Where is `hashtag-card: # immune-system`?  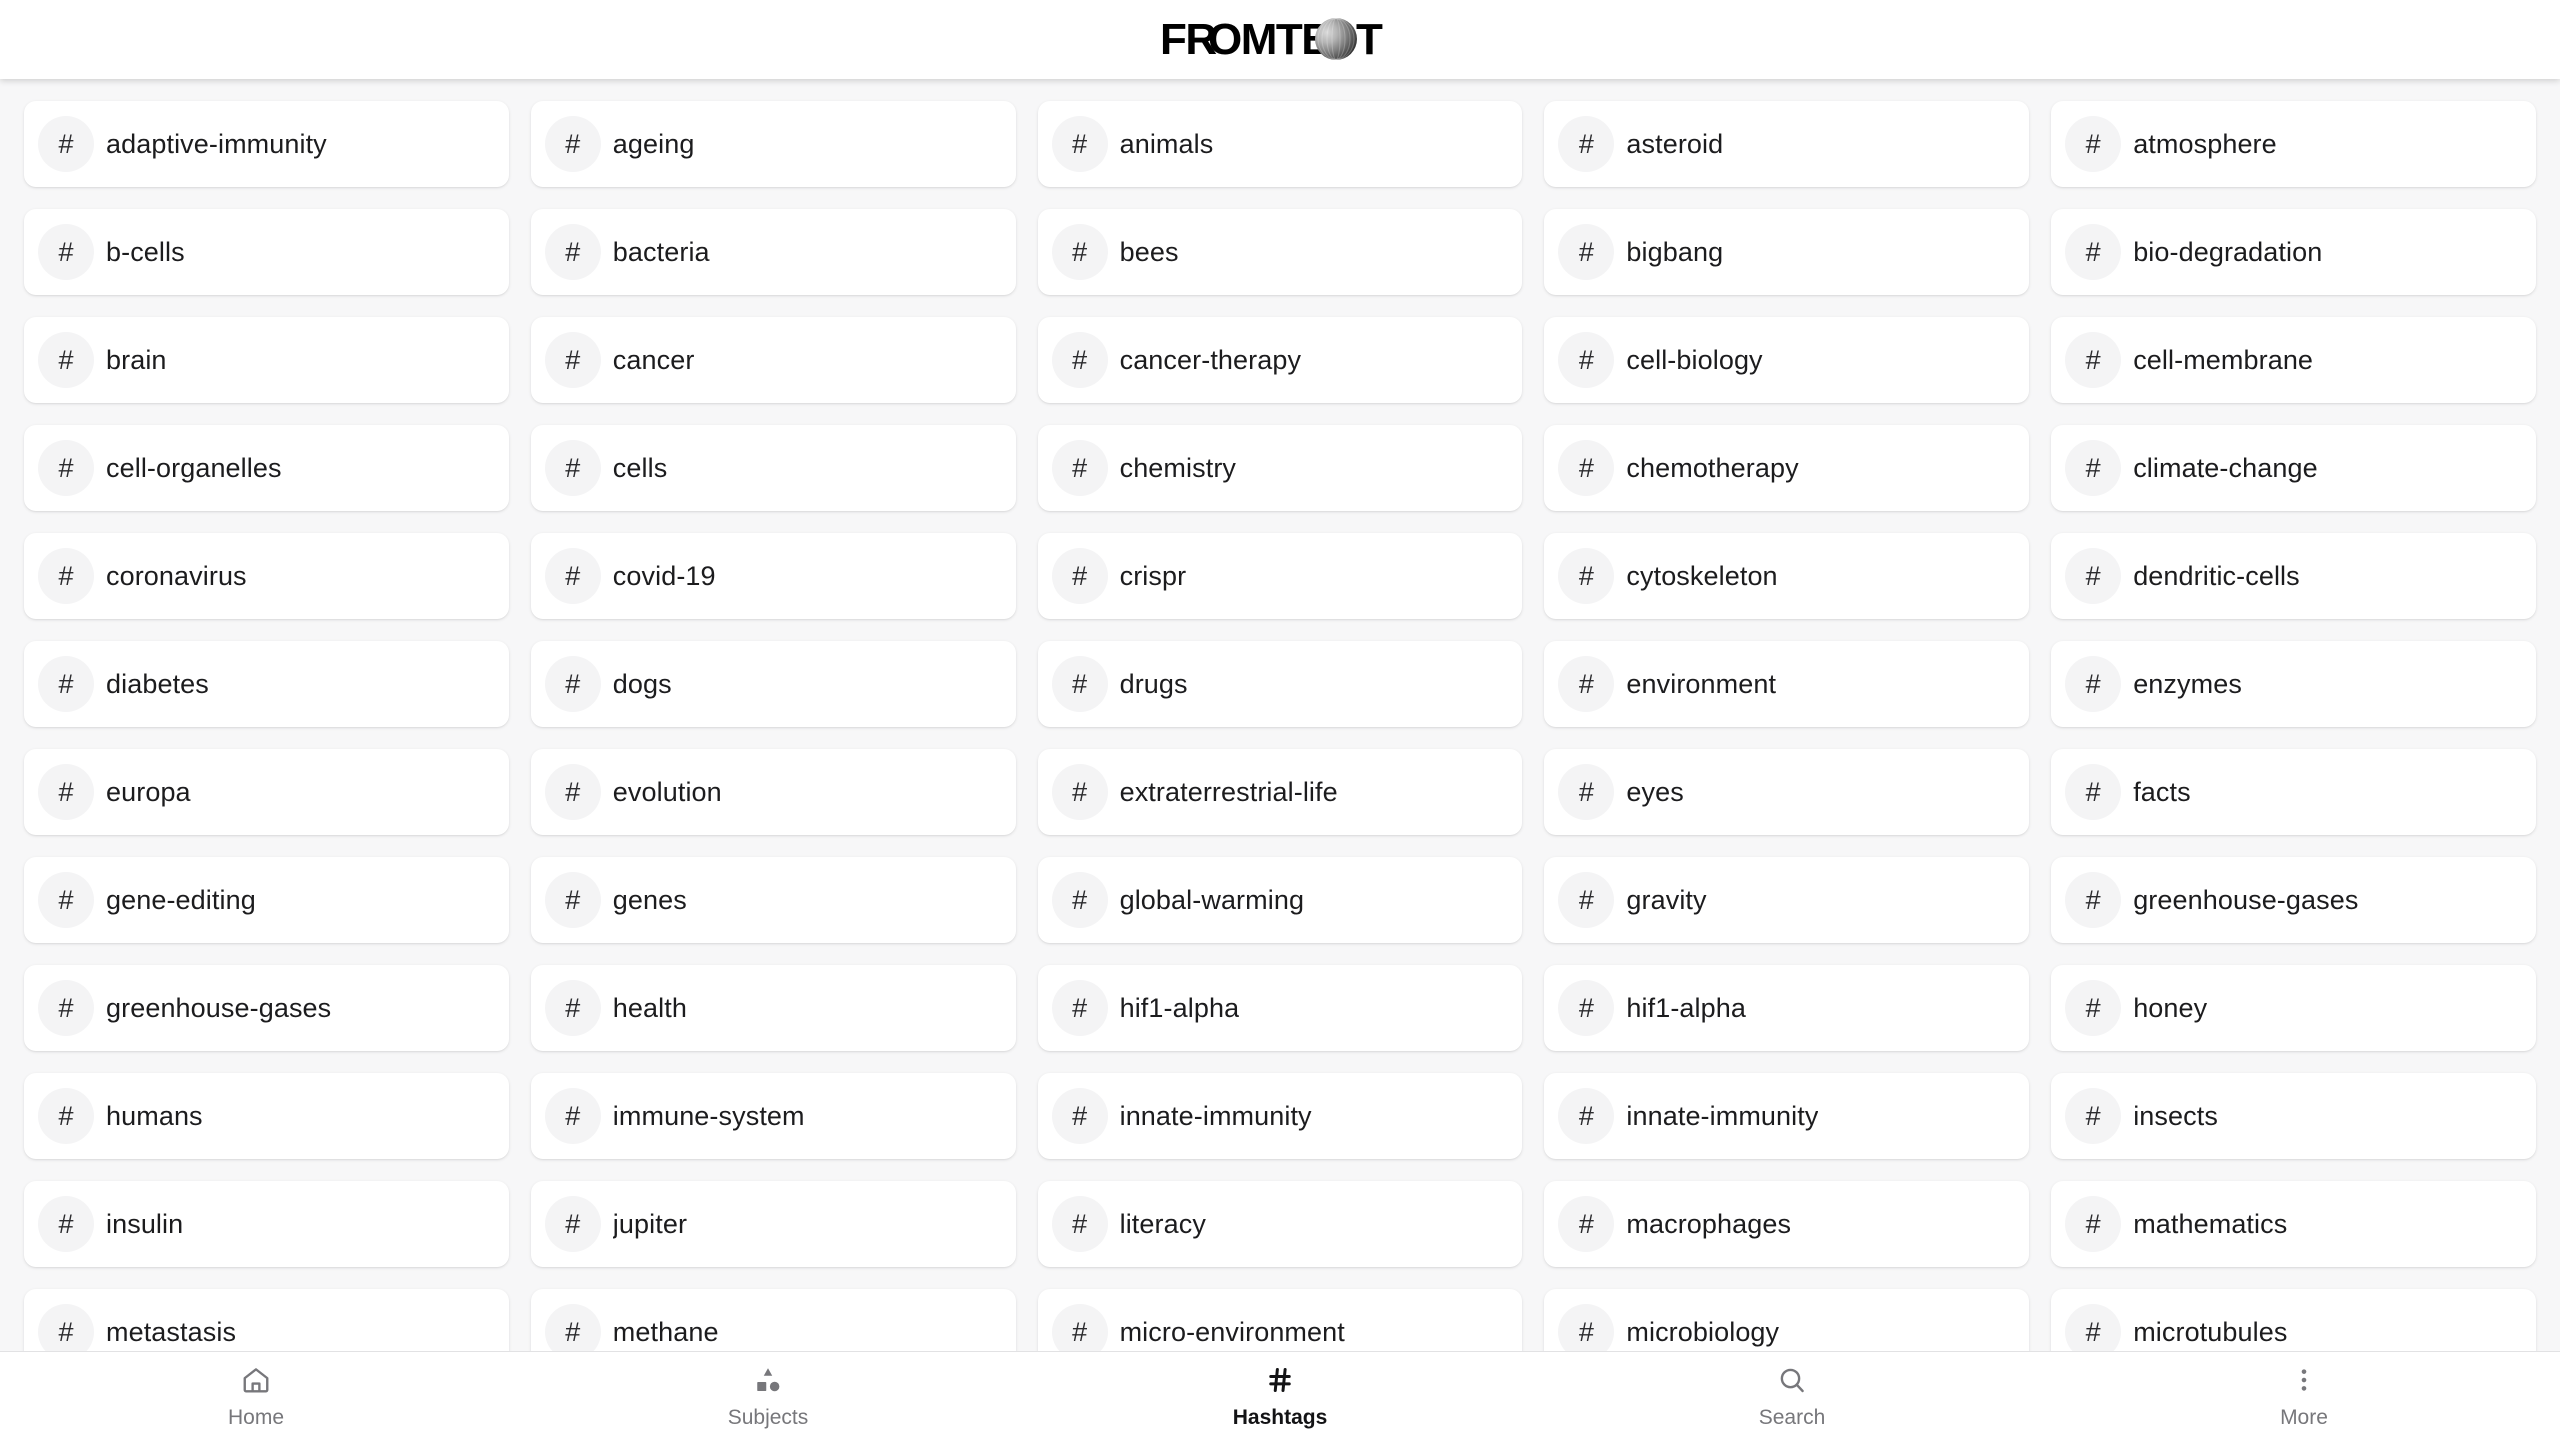
hashtag-card: # immune-system is located at coordinates (773, 1116).